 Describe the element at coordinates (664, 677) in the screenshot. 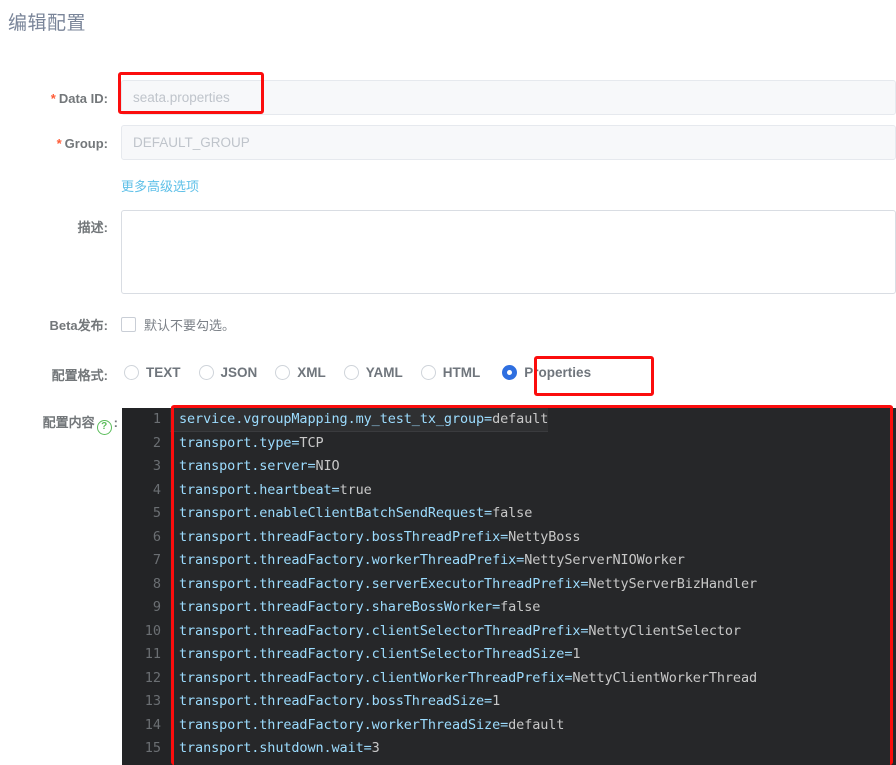

I see `code-value: NettyClientWorkerThread` at that location.